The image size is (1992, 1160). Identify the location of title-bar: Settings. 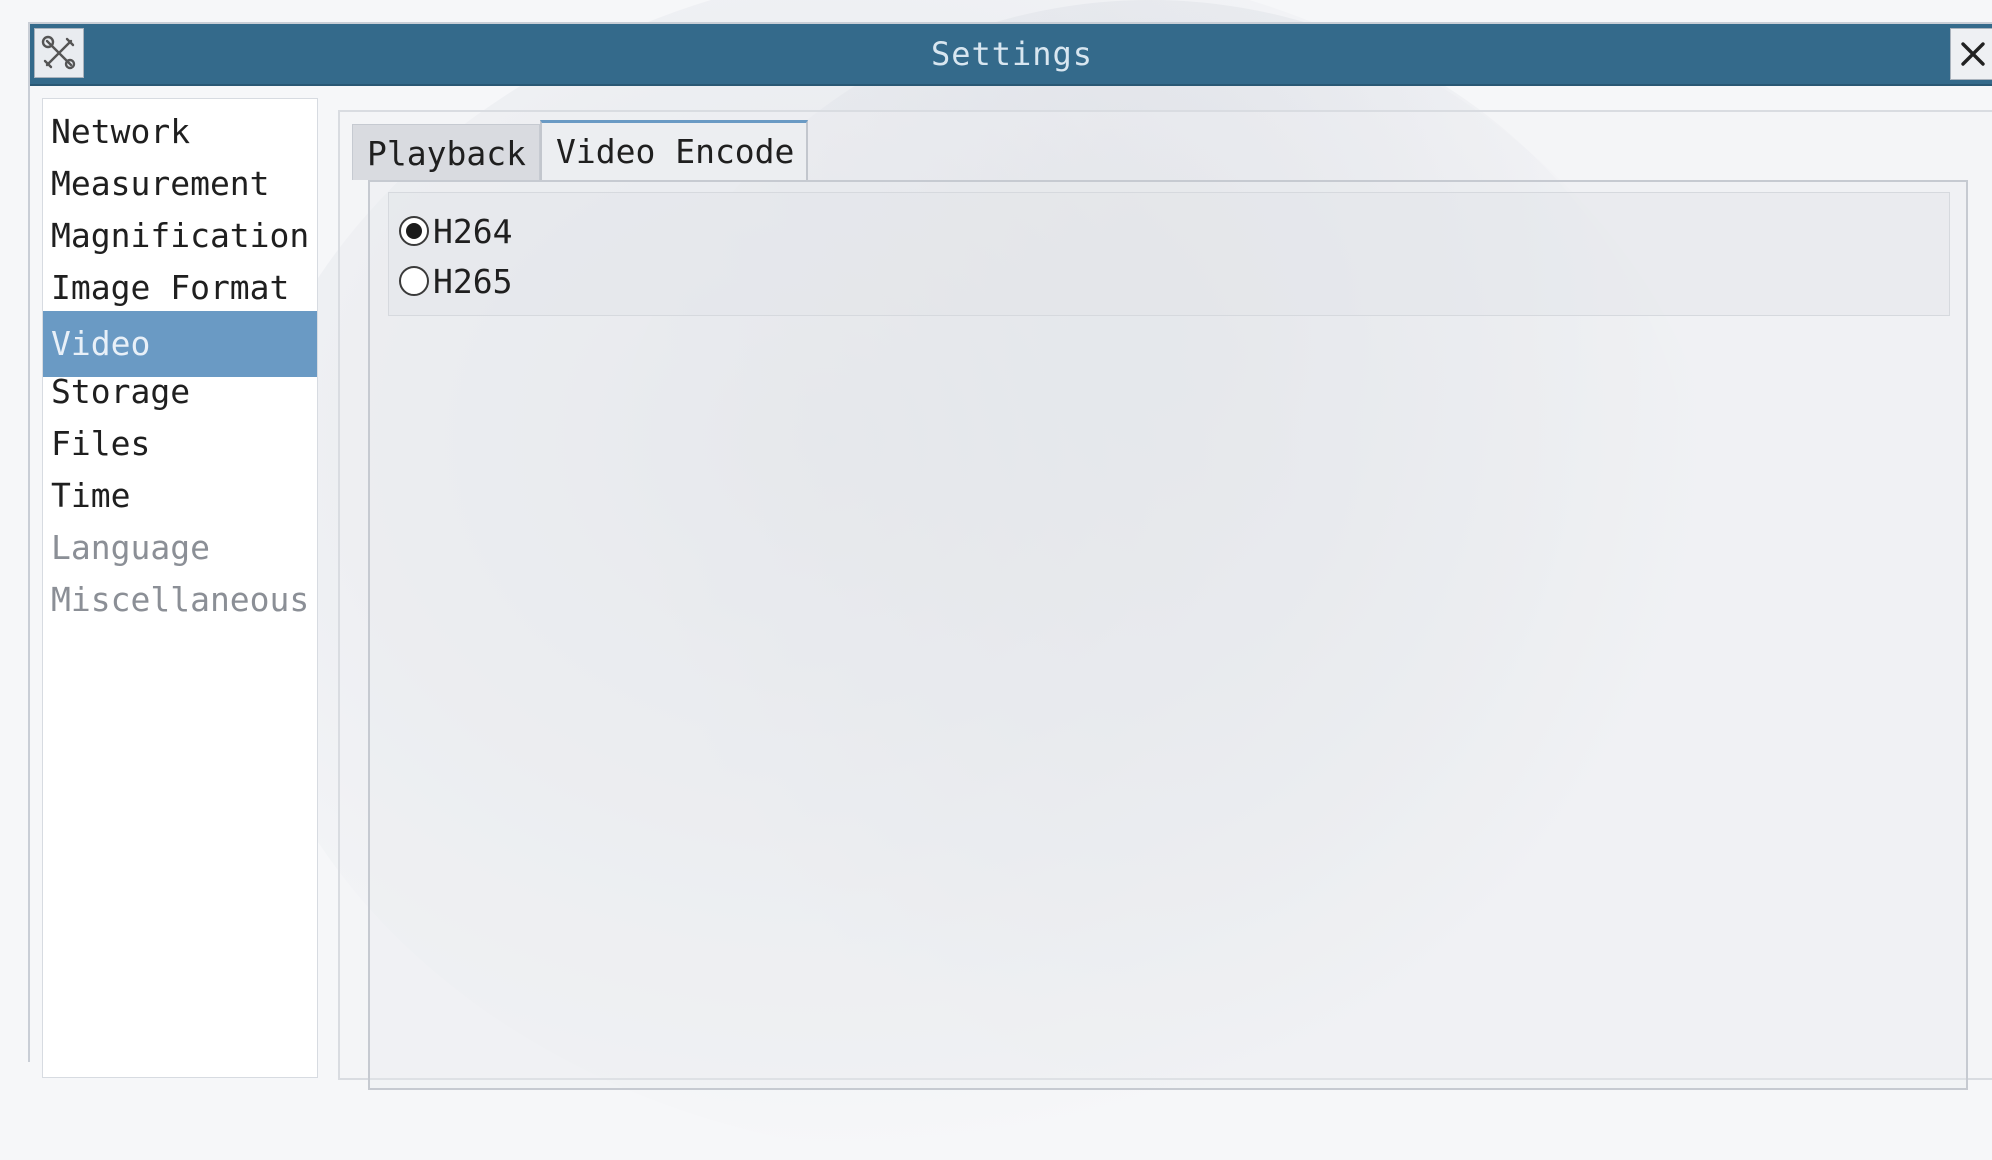
(1011, 55).